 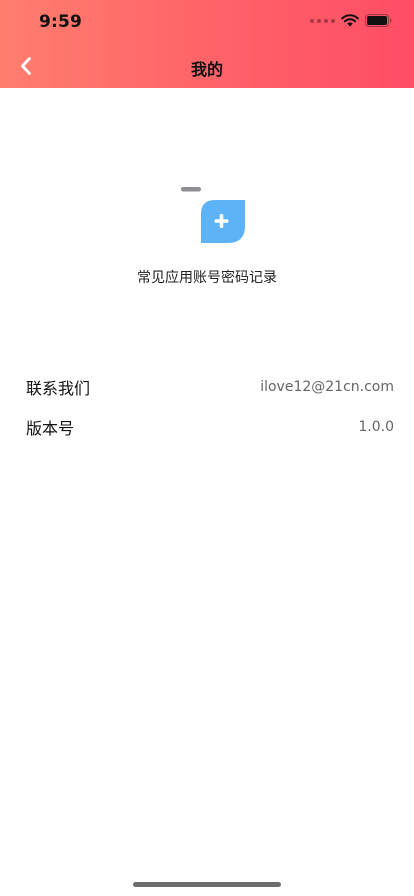 What do you see at coordinates (322, 20) in the screenshot?
I see `signal-dots-icon` at bounding box center [322, 20].